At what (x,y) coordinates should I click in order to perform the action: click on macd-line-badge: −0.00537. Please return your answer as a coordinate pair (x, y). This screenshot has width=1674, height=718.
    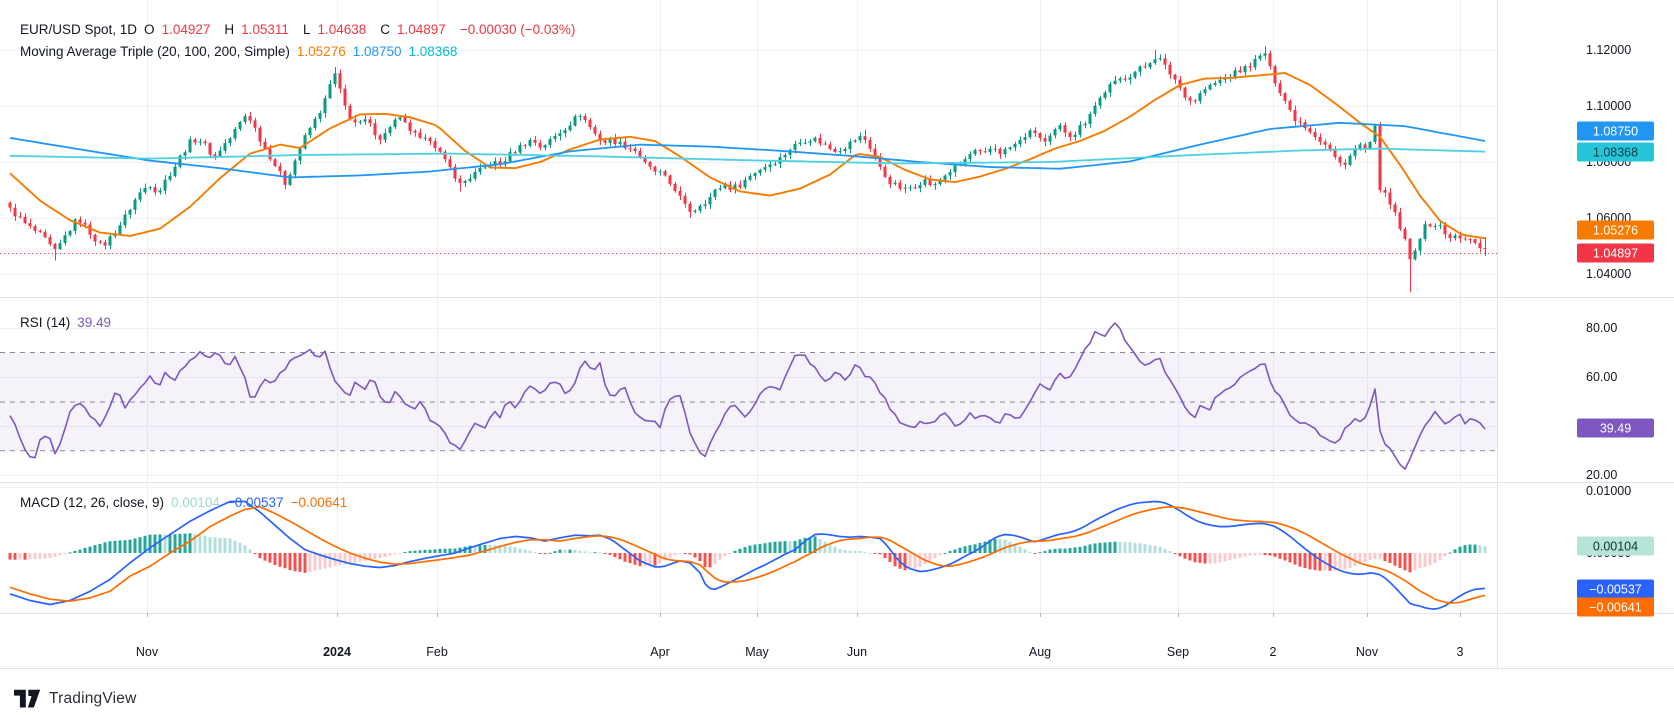
    Looking at the image, I should click on (1615, 589).